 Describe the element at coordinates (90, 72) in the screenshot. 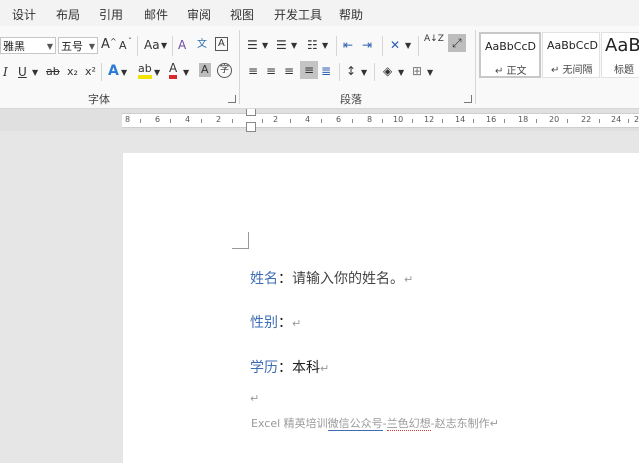

I see `superscript-button: x²` at that location.